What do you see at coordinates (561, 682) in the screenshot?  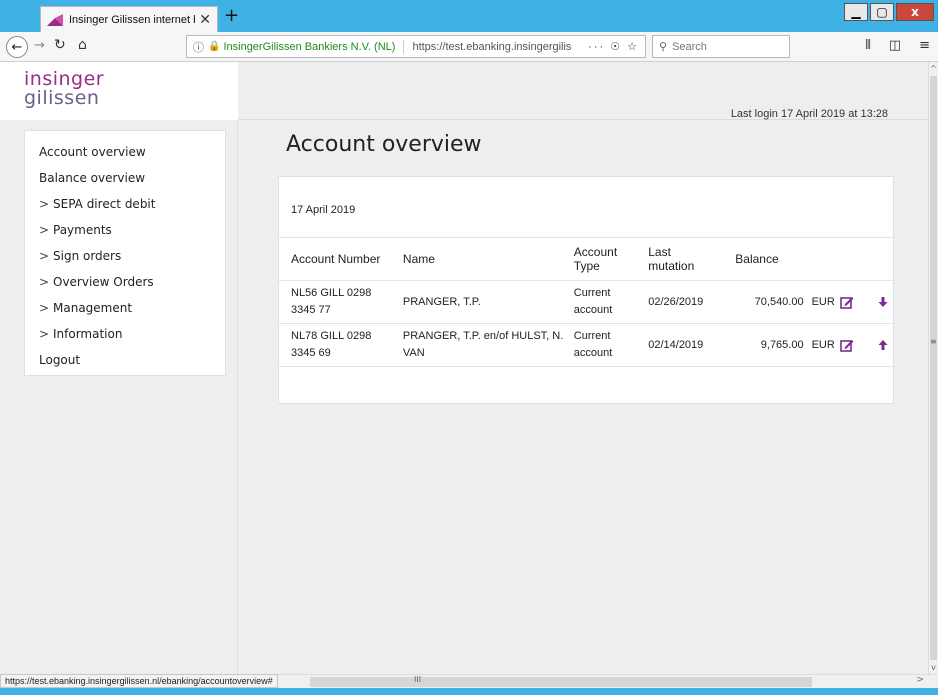 I see `horizontal-scroll-thumb` at bounding box center [561, 682].